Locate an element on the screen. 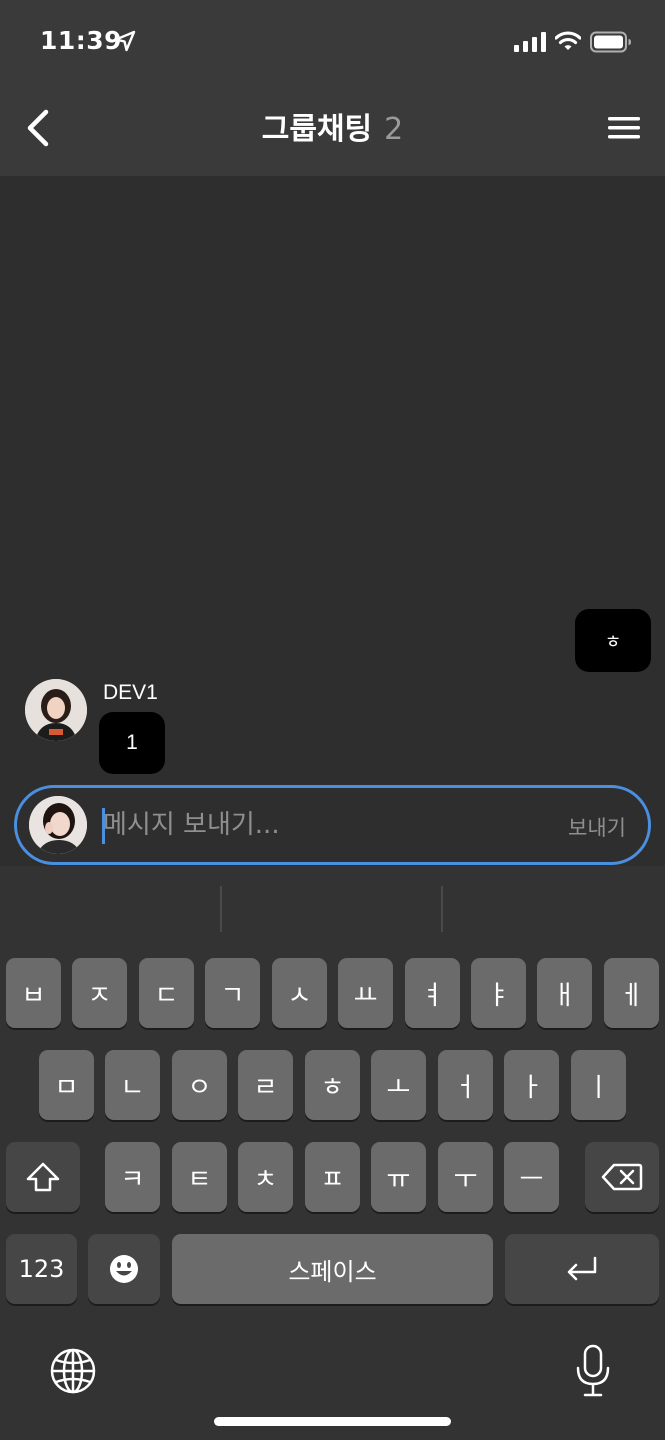 Image resolution: width=665 pixels, height=1440 pixels. location-arrow-icon is located at coordinates (125, 41).